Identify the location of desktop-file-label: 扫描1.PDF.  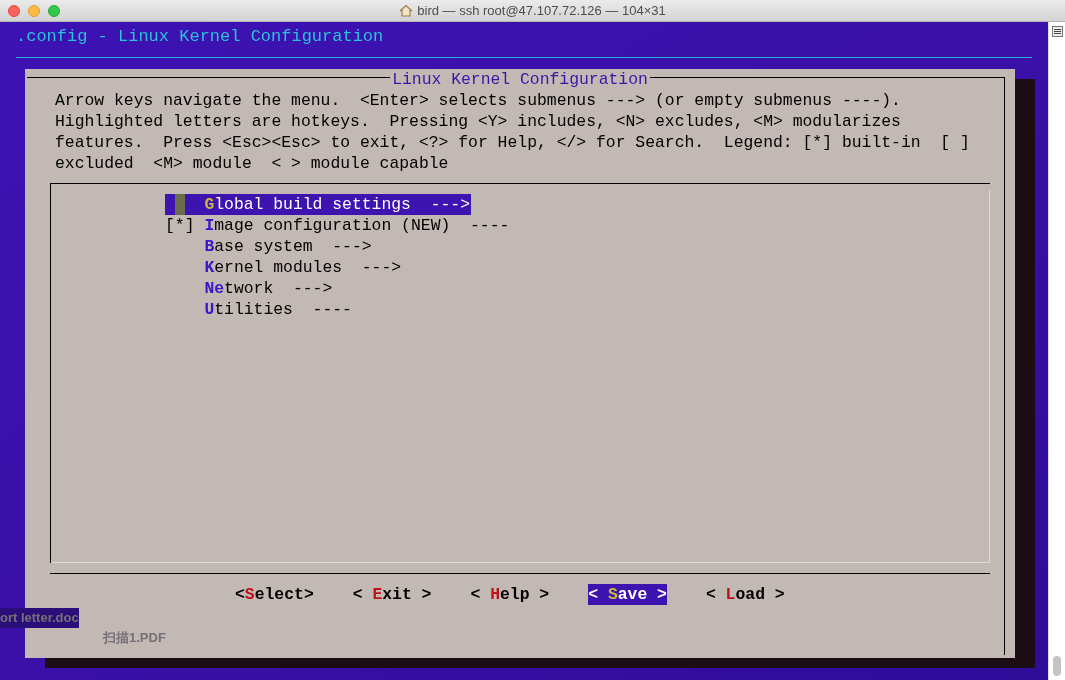
(134, 638).